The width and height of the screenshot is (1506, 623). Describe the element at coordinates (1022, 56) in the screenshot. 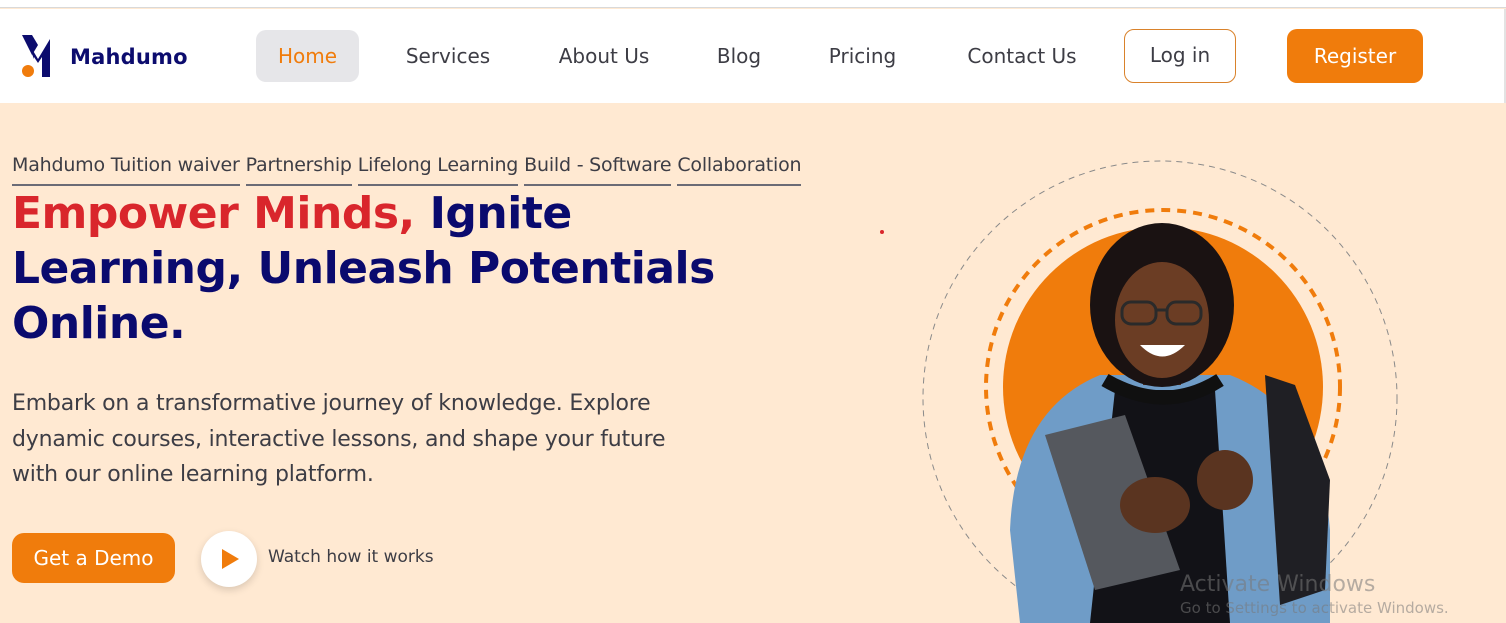

I see `nav-contact-us: Contact Us` at that location.